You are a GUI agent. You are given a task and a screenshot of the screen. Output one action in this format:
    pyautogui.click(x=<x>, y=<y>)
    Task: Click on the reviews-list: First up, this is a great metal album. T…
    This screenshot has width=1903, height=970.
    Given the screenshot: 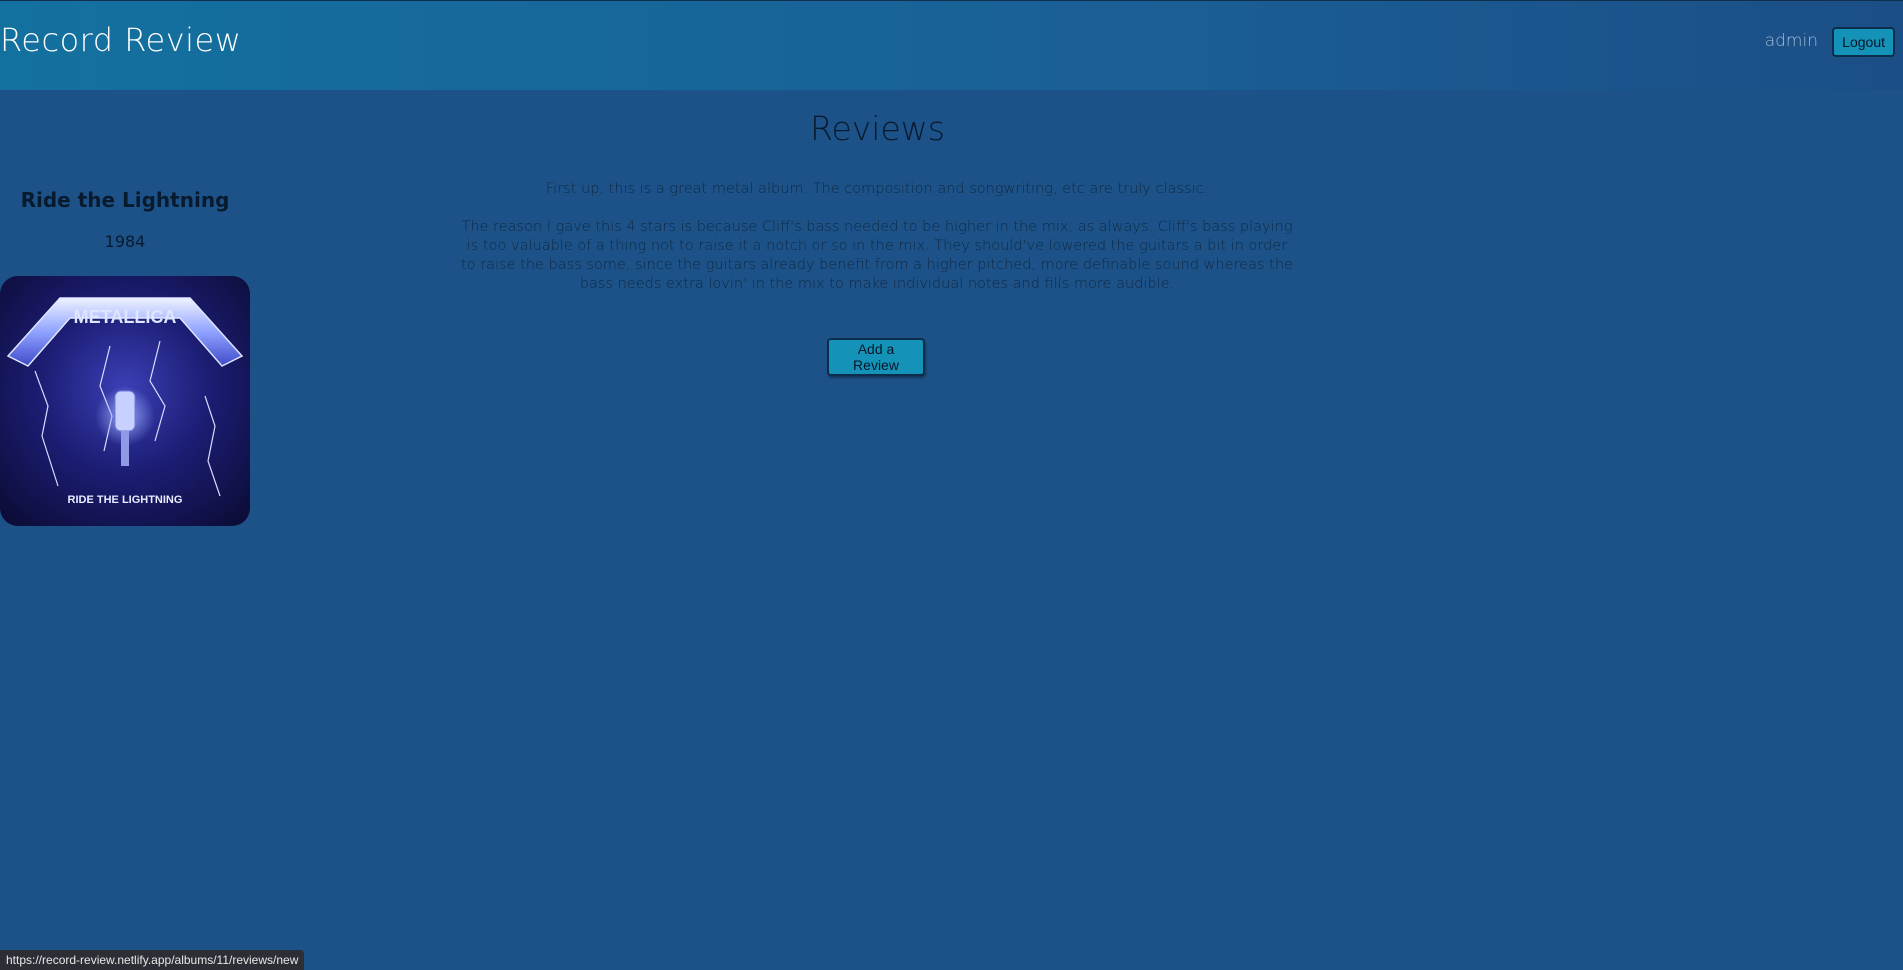 What is the action you would take?
    pyautogui.click(x=877, y=246)
    